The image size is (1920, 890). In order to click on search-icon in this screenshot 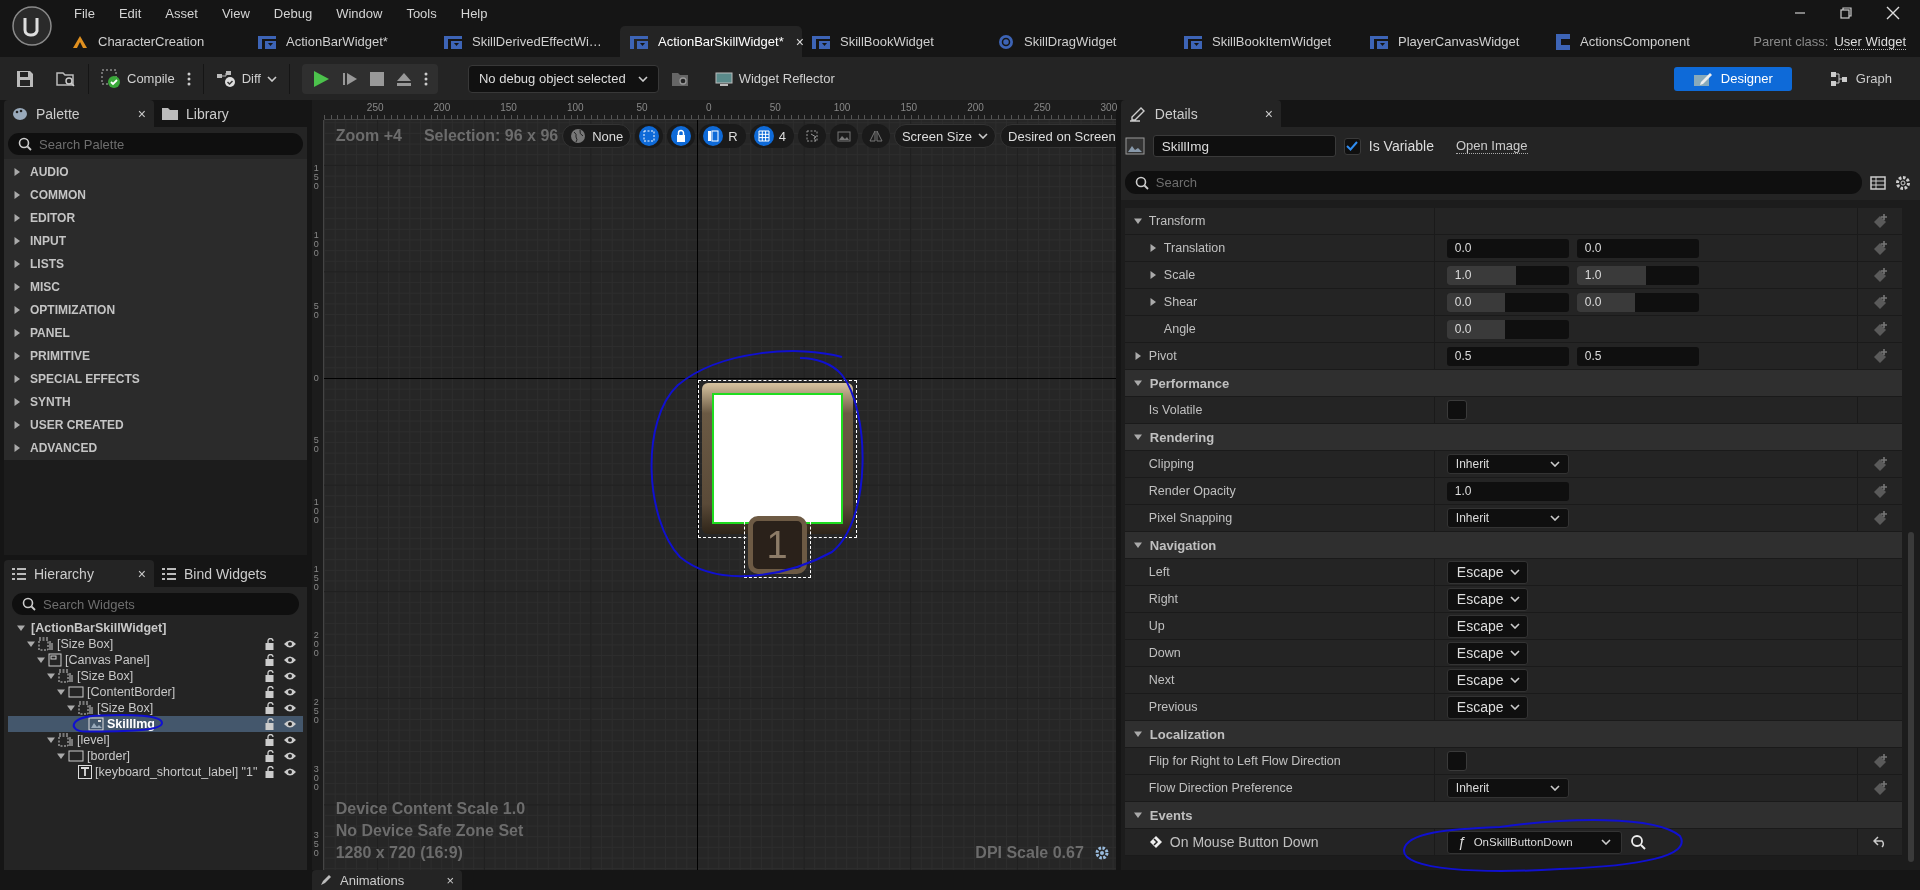, I will do `click(1637, 842)`.